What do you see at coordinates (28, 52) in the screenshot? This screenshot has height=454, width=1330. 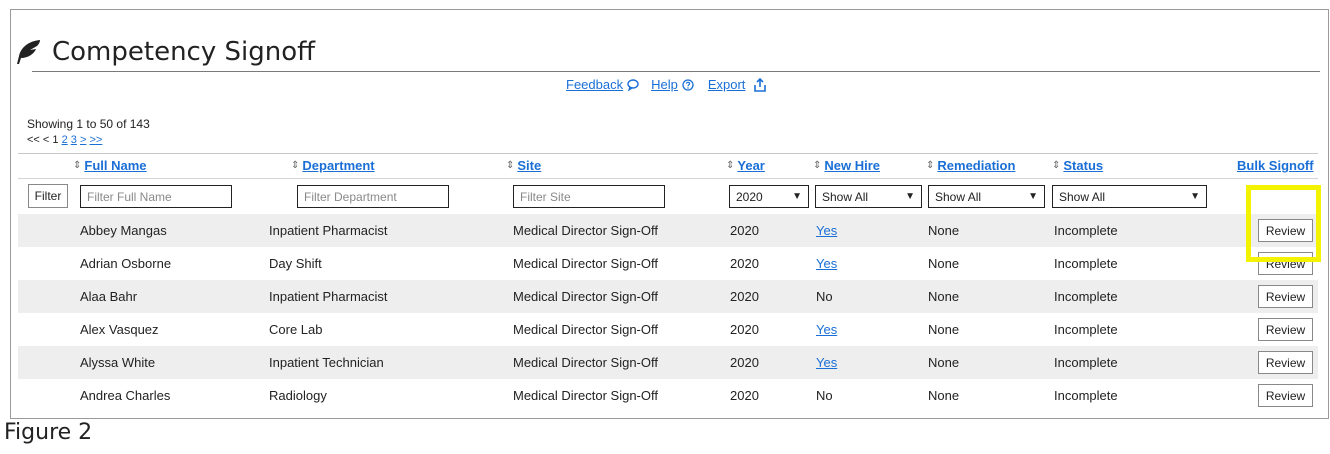 I see `feather-icon` at bounding box center [28, 52].